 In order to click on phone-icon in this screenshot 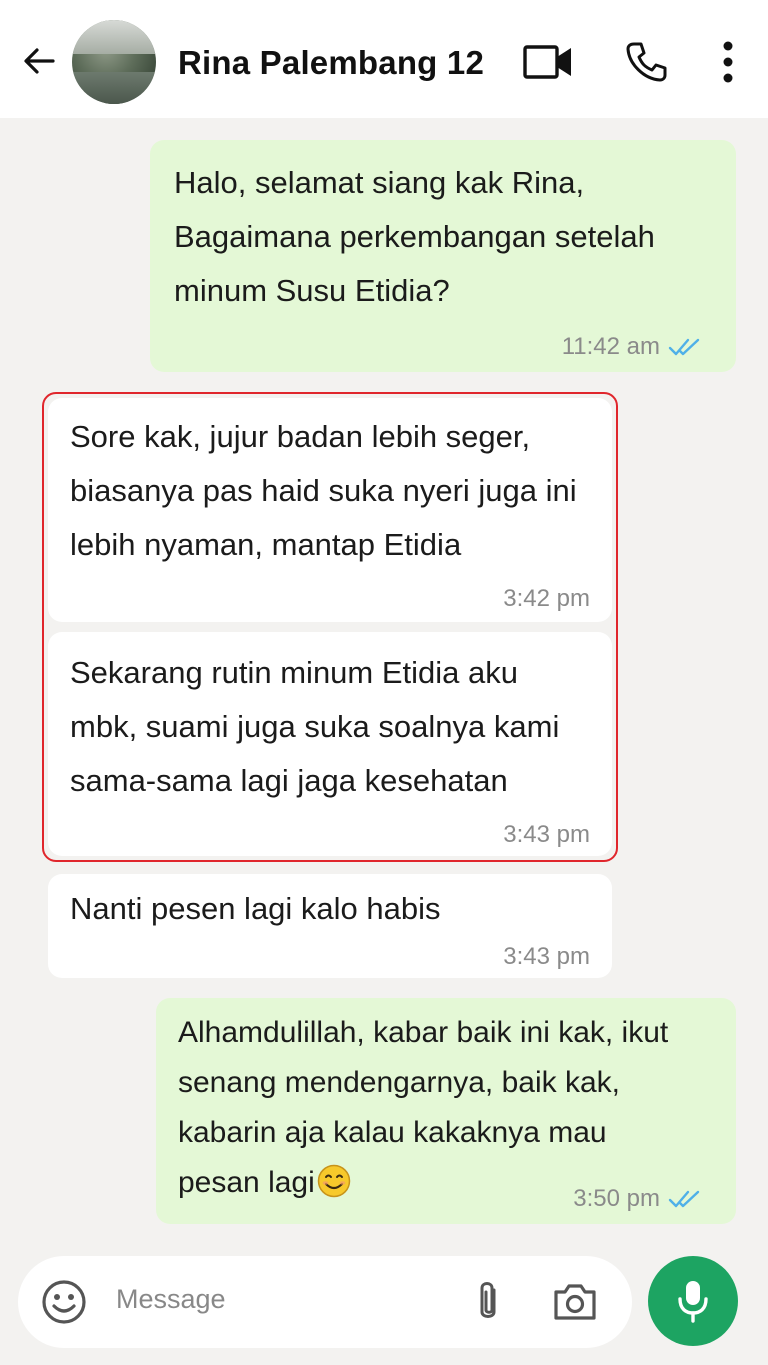, I will do `click(646, 62)`.